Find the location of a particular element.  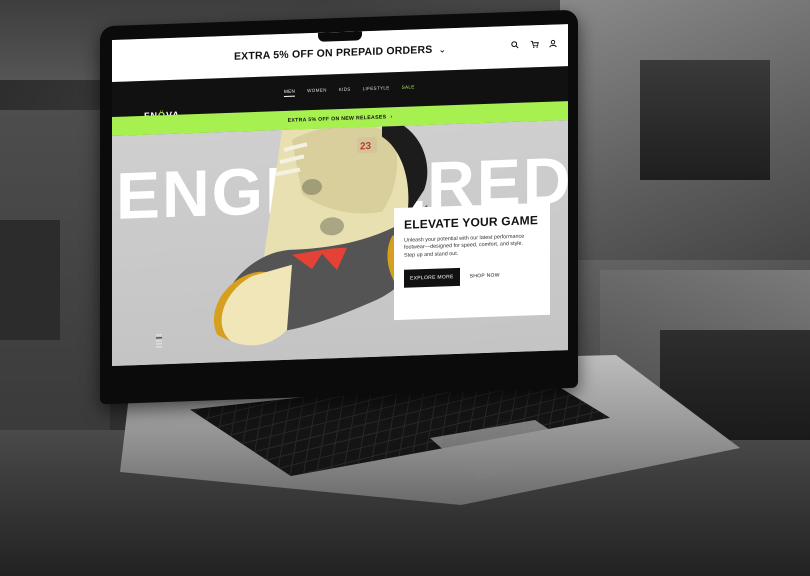

camera-notch is located at coordinates (340, 36).